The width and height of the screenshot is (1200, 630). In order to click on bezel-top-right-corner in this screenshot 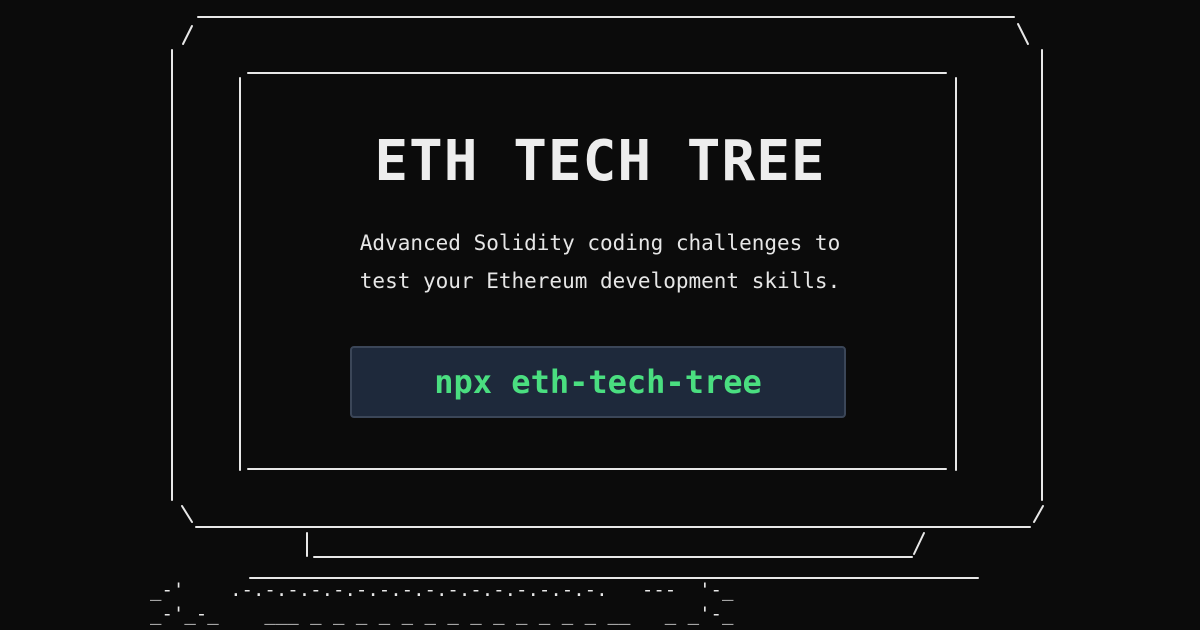, I will do `click(1023, 34)`.